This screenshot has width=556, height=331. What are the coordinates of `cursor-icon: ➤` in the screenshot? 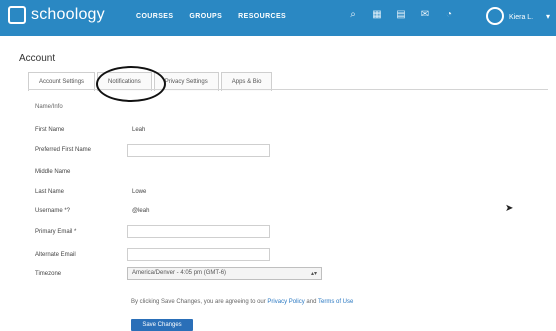 It's located at (509, 208).